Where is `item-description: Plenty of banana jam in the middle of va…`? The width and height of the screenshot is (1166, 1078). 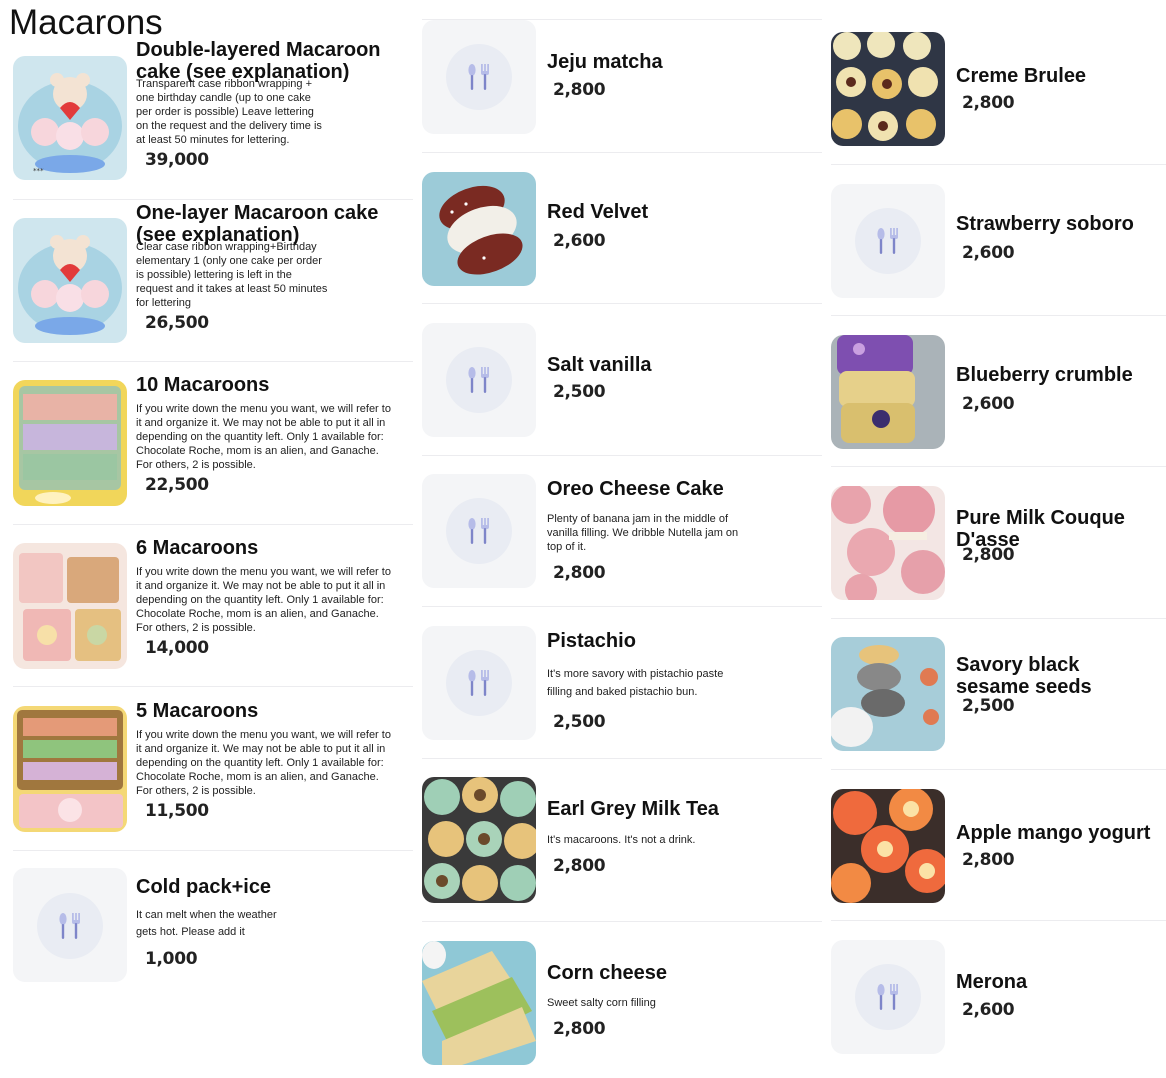 item-description: Plenty of banana jam in the middle of va… is located at coordinates (643, 533).